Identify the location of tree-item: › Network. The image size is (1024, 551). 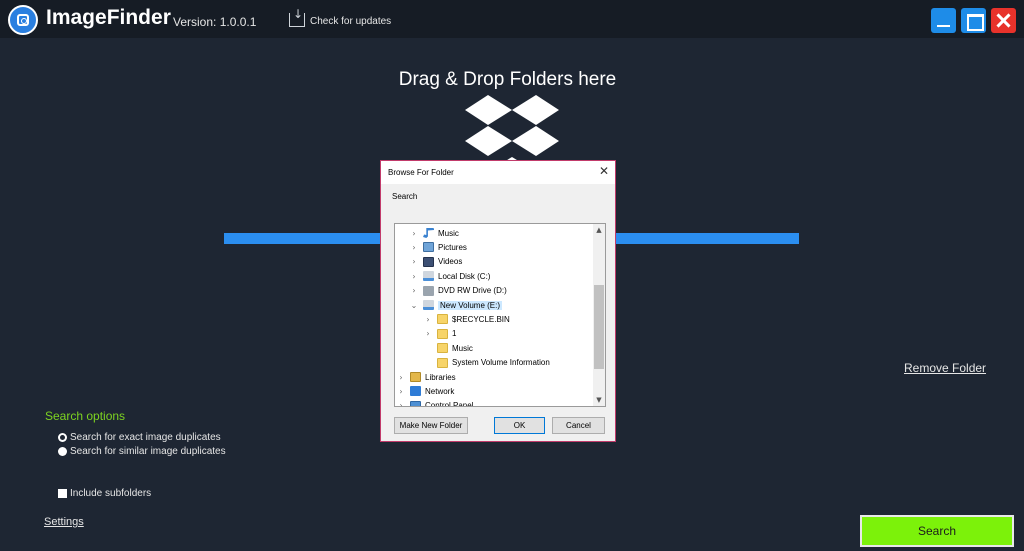
(425, 391).